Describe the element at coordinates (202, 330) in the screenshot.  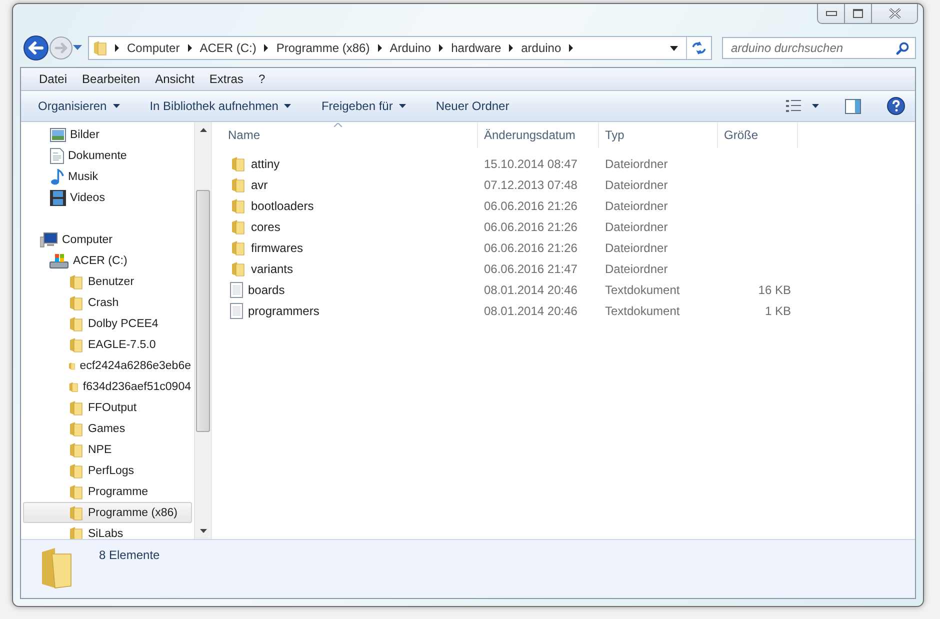
I see `scrollbar` at that location.